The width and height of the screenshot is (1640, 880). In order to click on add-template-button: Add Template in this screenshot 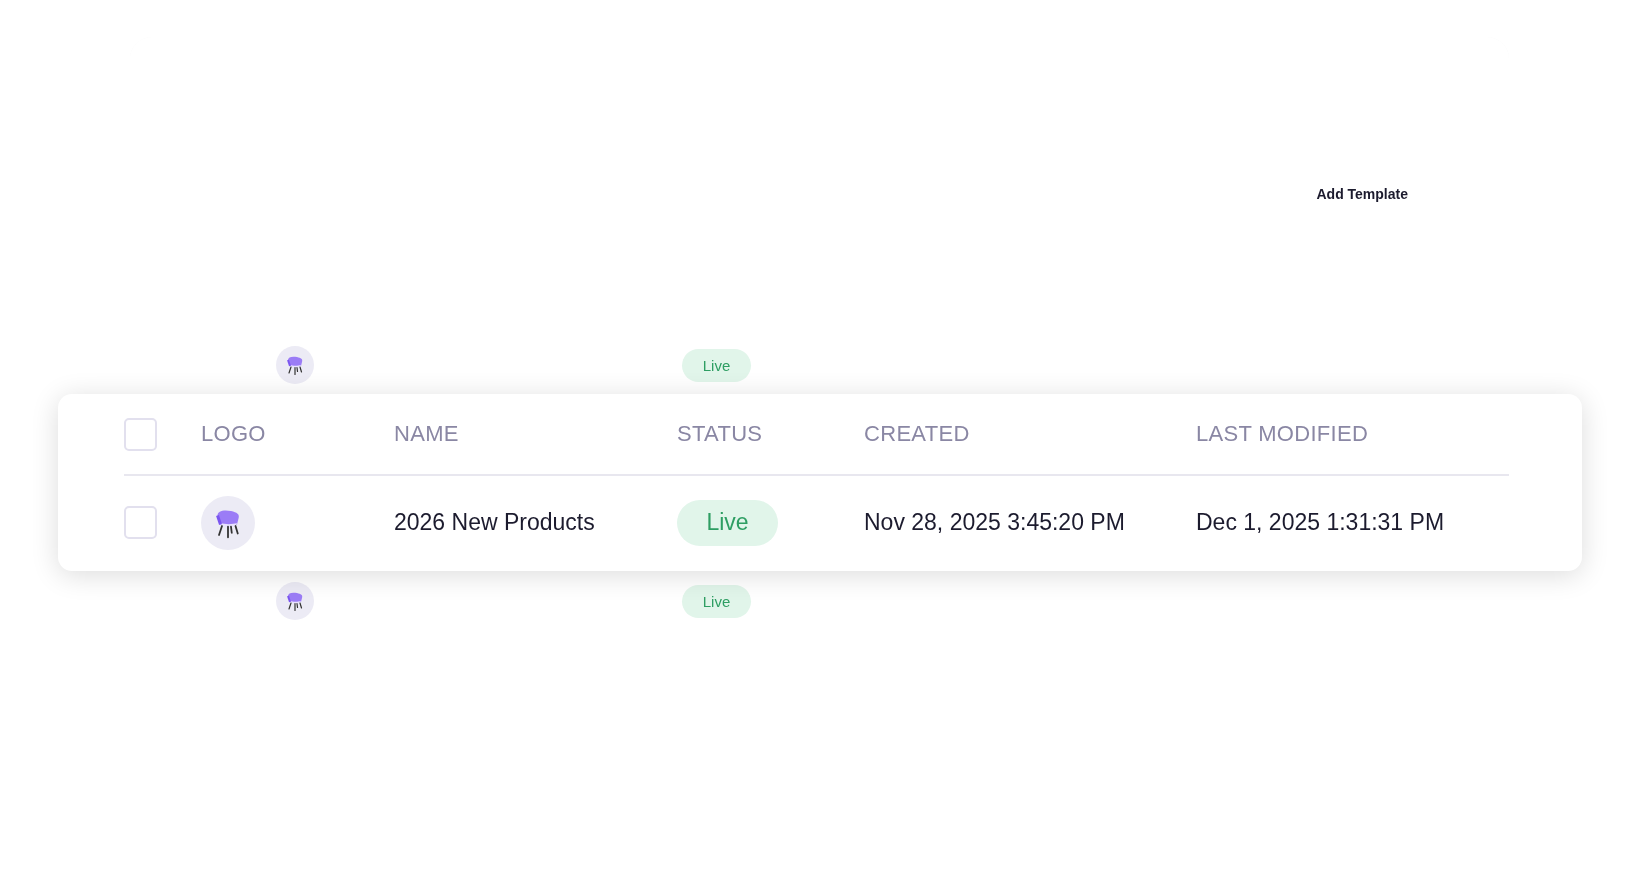, I will do `click(1362, 194)`.